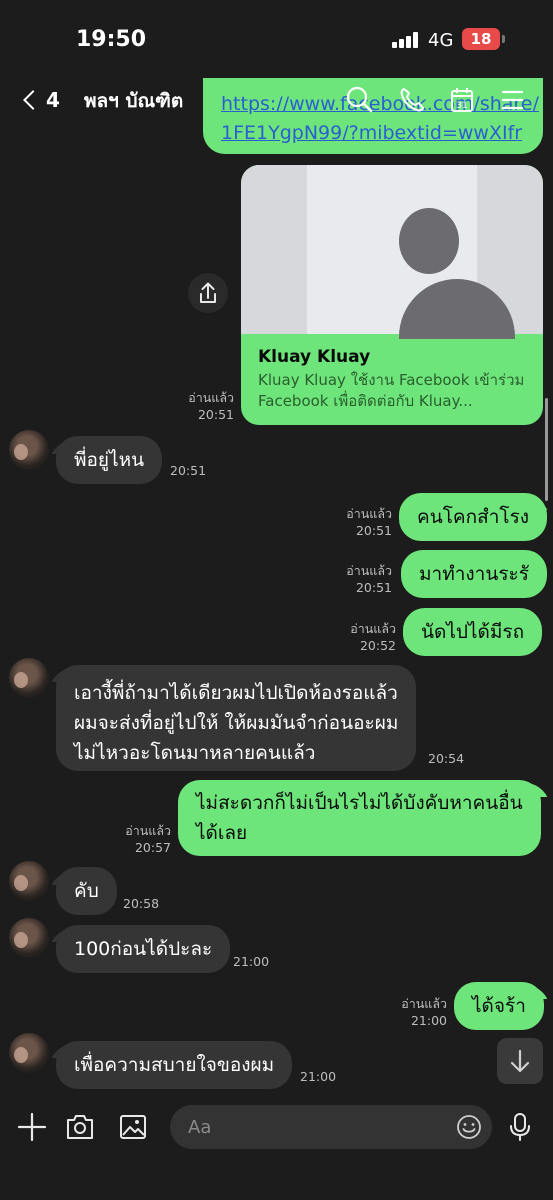 The height and width of the screenshot is (1200, 553). What do you see at coordinates (406, 40) in the screenshot?
I see `signal-icon` at bounding box center [406, 40].